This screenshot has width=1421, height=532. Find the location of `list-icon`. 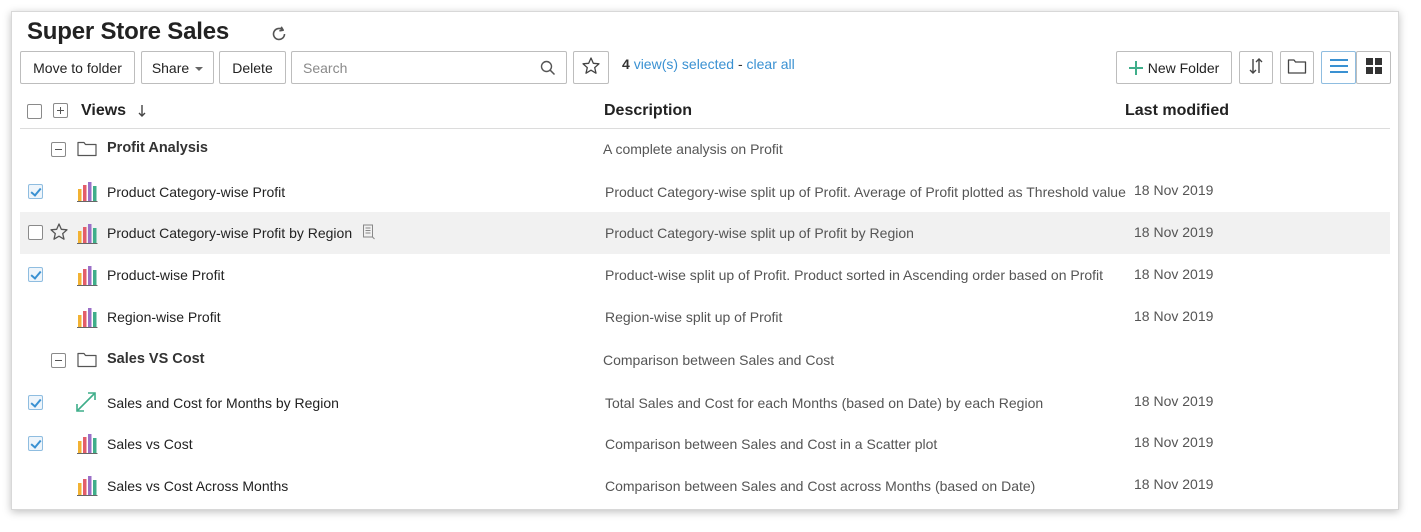

list-icon is located at coordinates (1339, 67).